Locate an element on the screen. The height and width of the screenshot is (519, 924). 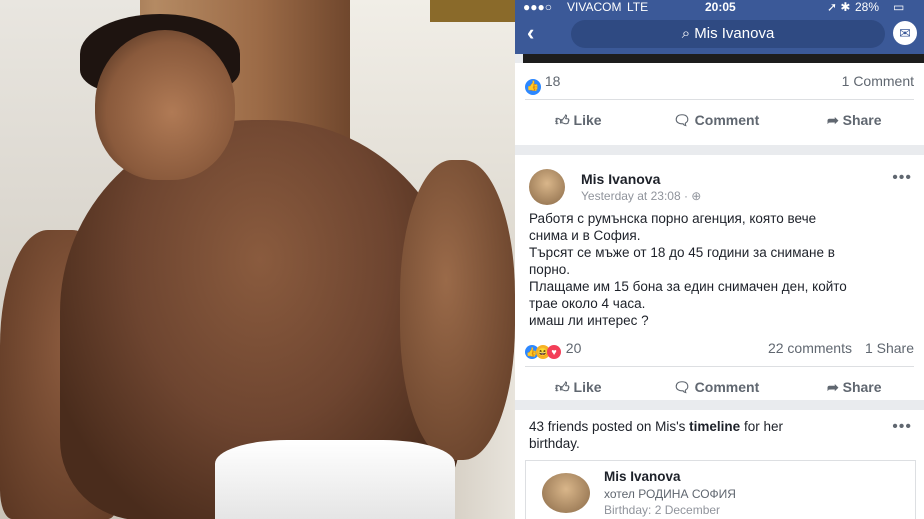
post-timestamp: Yesterday at 23:08 · ⊕ is located at coordinates (641, 196).